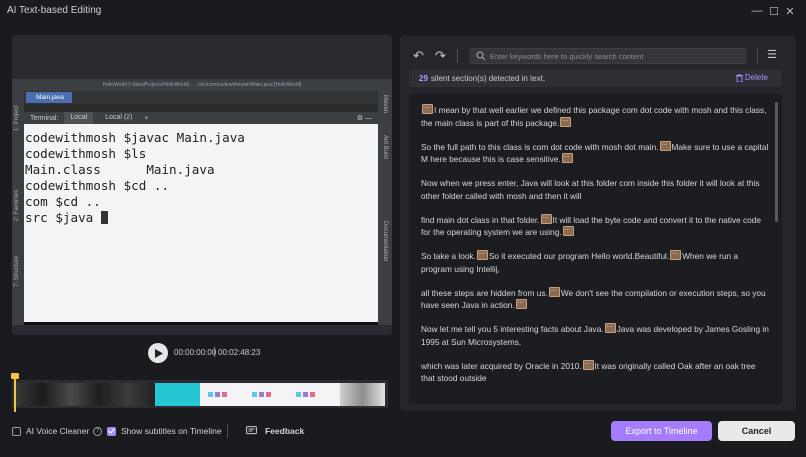  Describe the element at coordinates (171, 431) in the screenshot. I see `show-subtitles-label: Show subtitles on Timeline` at that location.